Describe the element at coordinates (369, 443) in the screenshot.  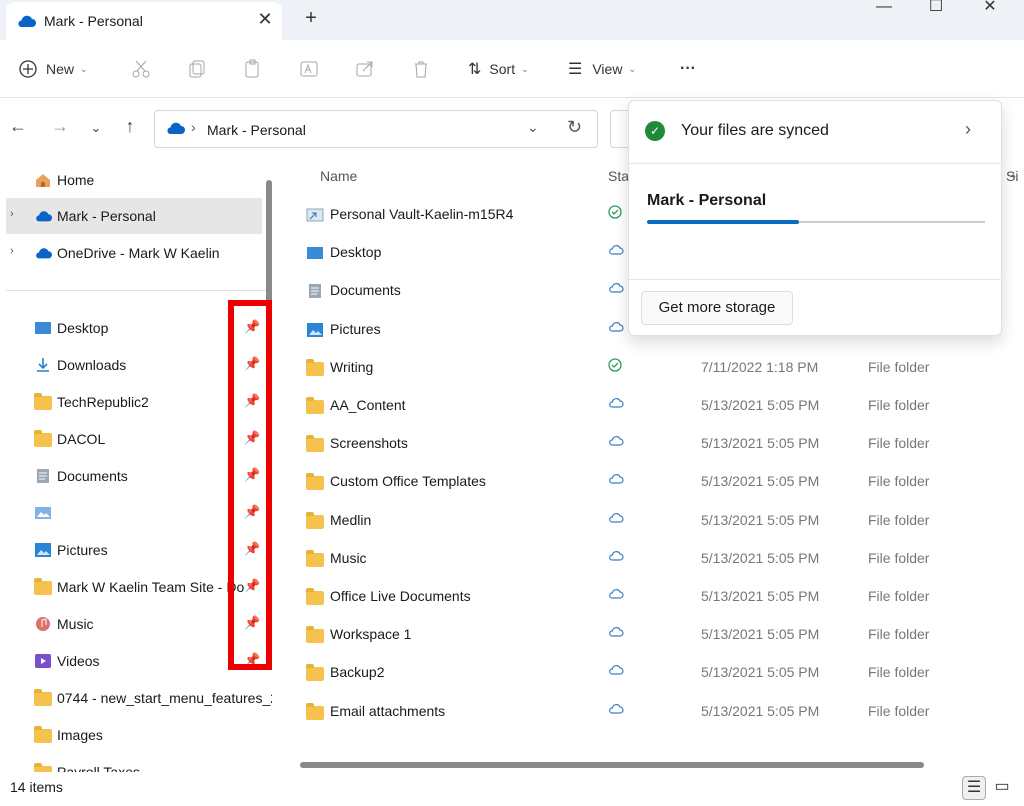
I see `file-name: Screenshots` at that location.